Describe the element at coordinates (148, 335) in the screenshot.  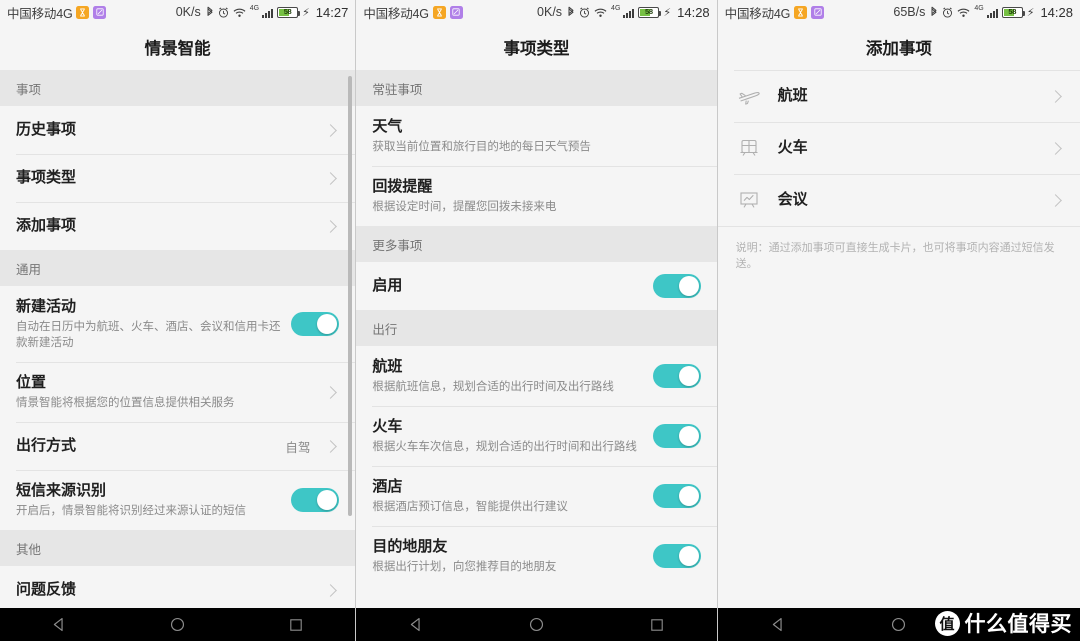
I see `row-subtitle: 自动在日历中为航班、火车、酒店、会议和信用卡还款新建活动` at that location.